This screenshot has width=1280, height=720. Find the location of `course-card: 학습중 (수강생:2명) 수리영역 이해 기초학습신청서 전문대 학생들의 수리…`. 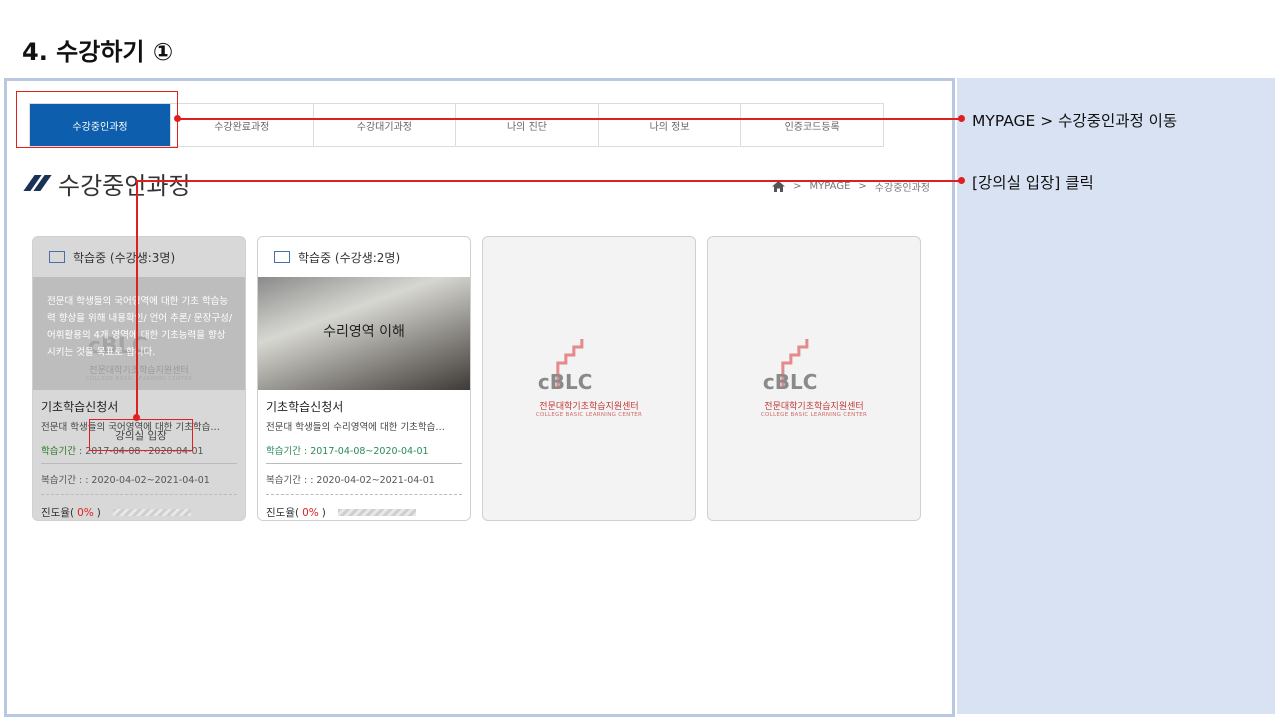

course-card: 학습중 (수강생:2명) 수리영역 이해 기초학습신청서 전문대 학생들의 수리… is located at coordinates (364, 378).